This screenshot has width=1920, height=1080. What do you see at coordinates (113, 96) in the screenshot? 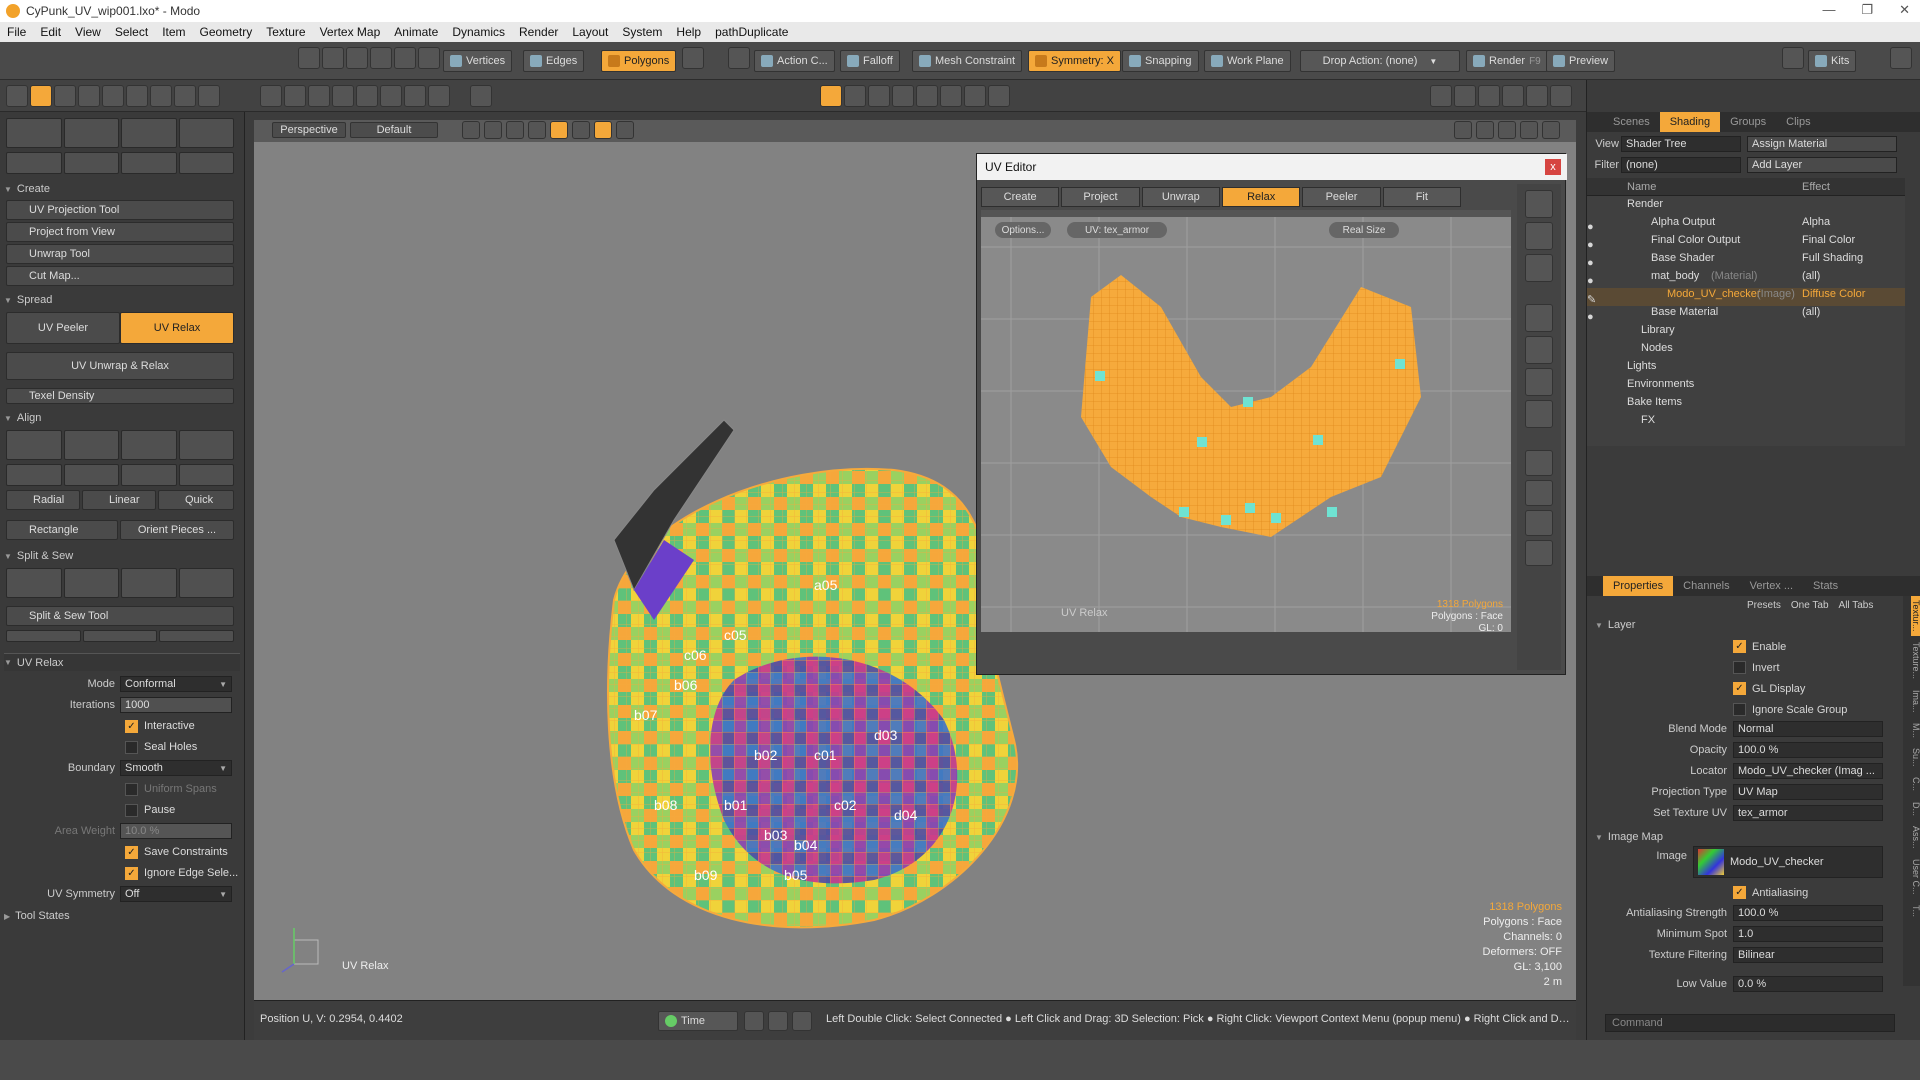
I see `brush-icon` at bounding box center [113, 96].